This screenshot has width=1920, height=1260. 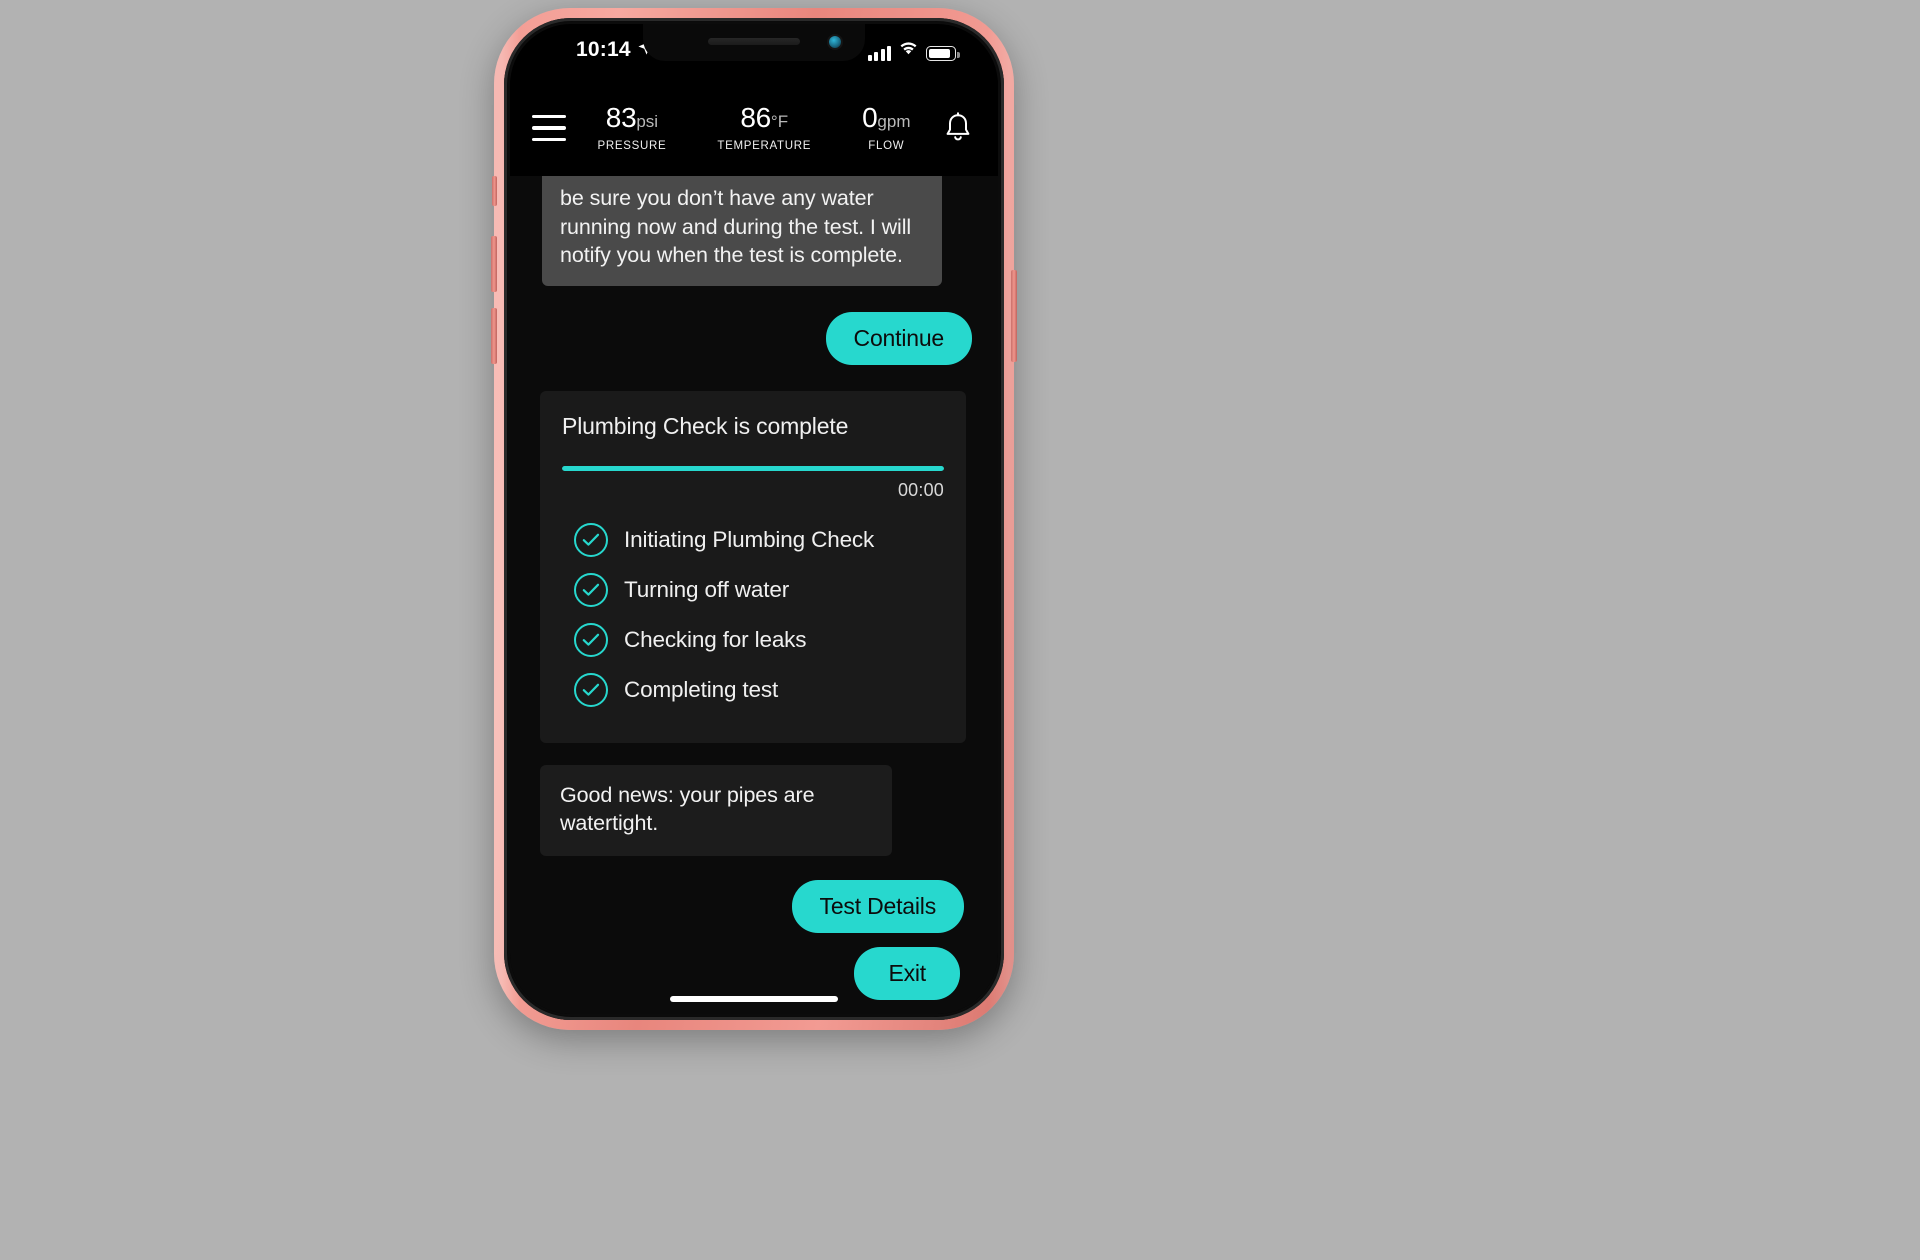 I want to click on wifi-icon, so click(x=908, y=51).